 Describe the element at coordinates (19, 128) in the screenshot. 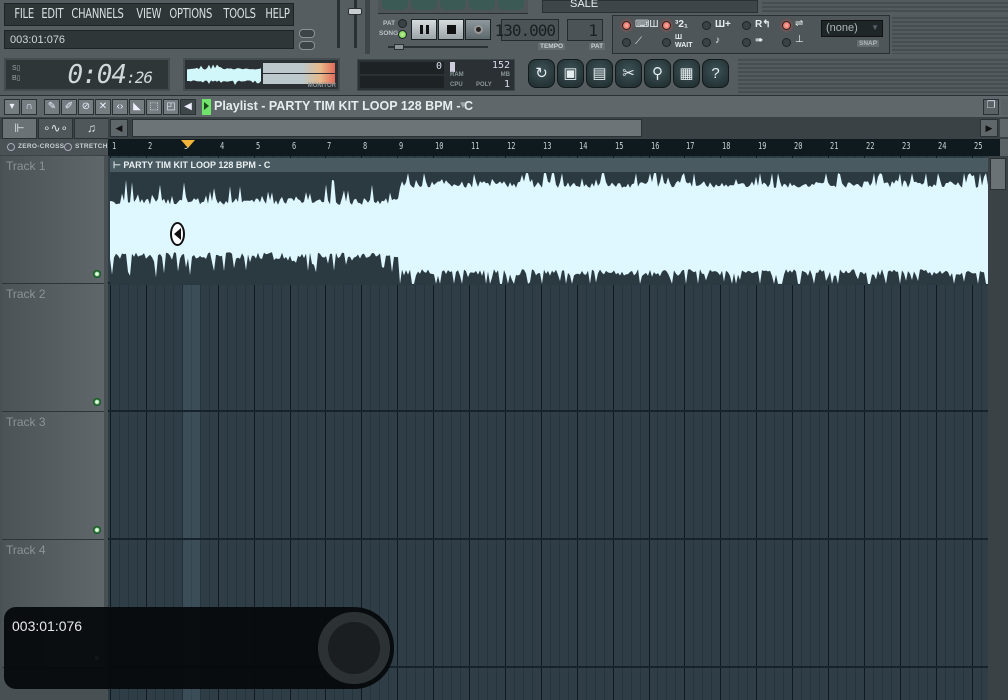

I see `tab-pattern-clips: ⊩` at that location.